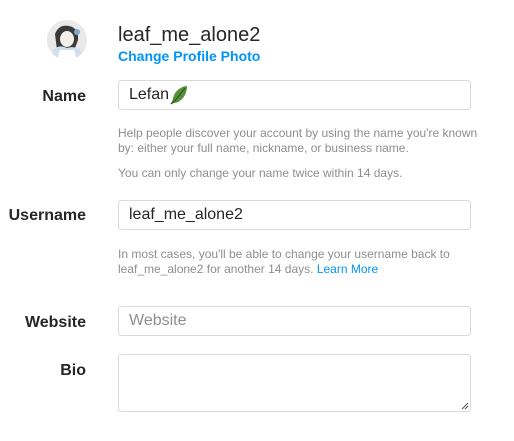 The image size is (514, 441). I want to click on name-label: Name, so click(64, 96).